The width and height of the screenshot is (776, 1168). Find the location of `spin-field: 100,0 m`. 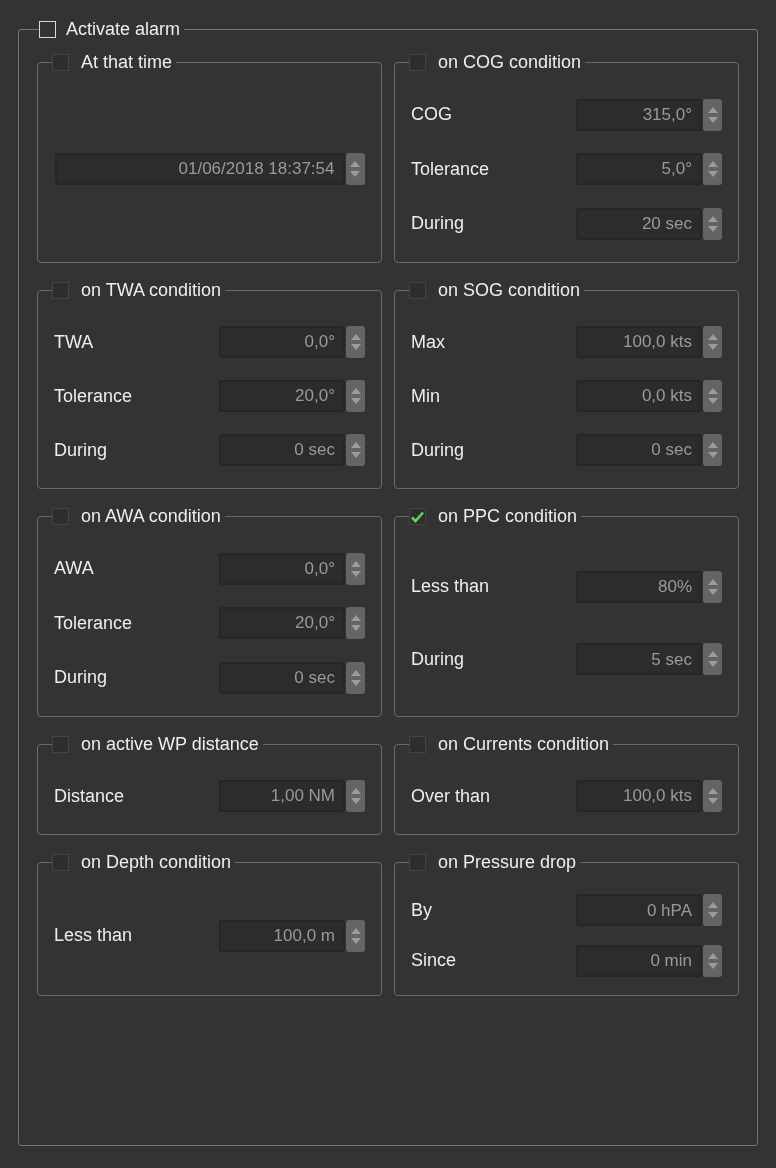

spin-field: 100,0 m is located at coordinates (282, 935).